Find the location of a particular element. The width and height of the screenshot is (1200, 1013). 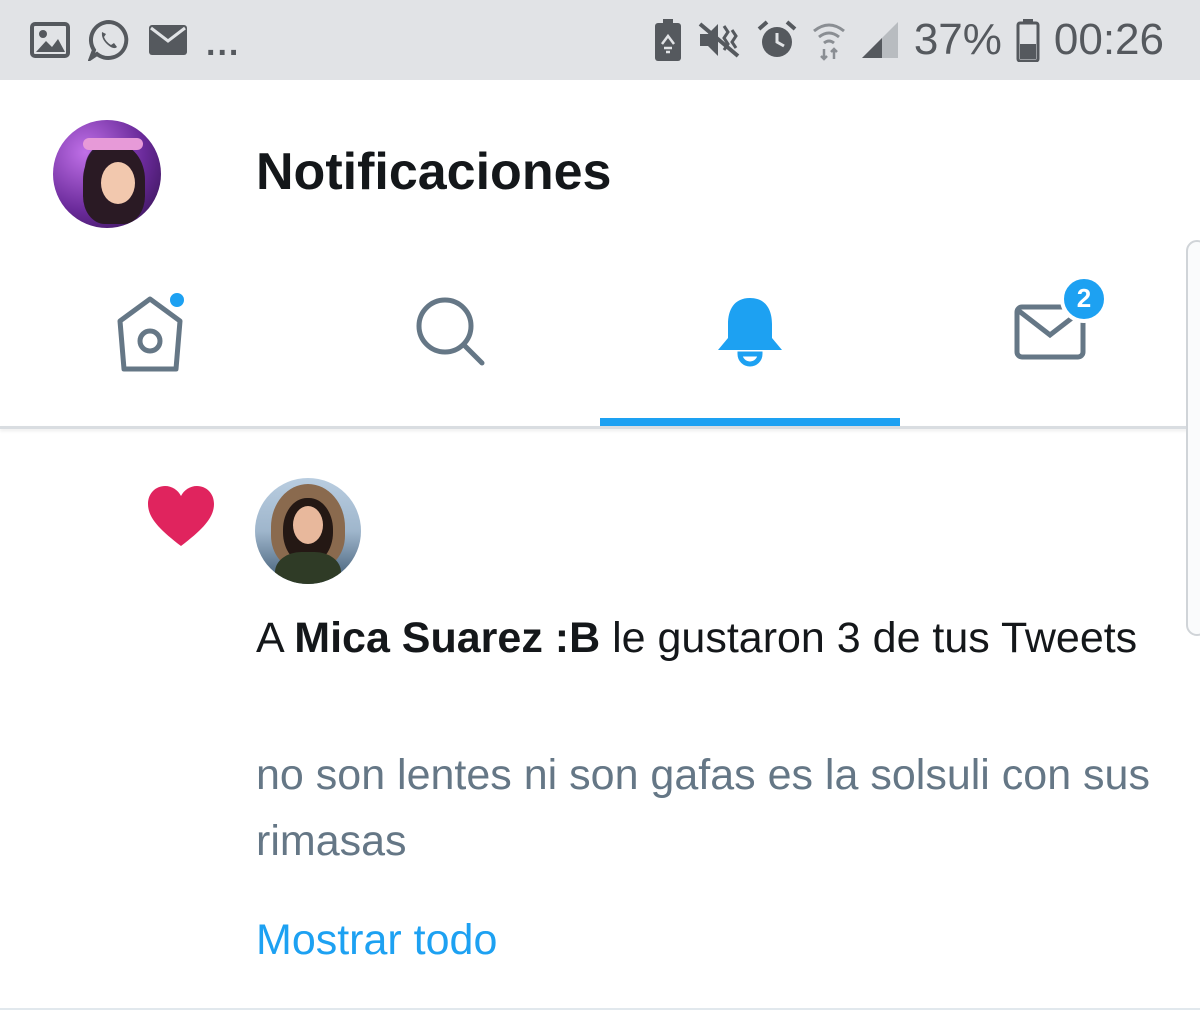

tab-notifications is located at coordinates (750, 333).